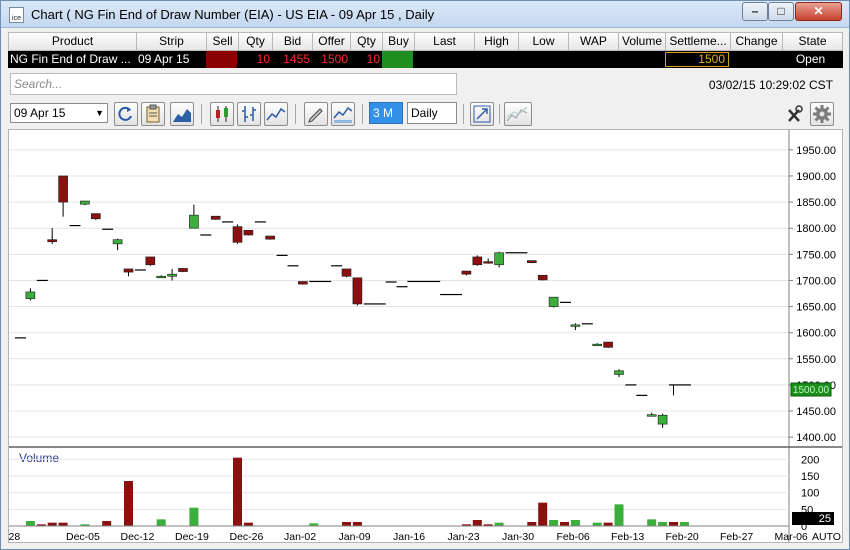 The height and width of the screenshot is (550, 850). I want to click on price-tick-label: 1800.00, so click(816, 229).